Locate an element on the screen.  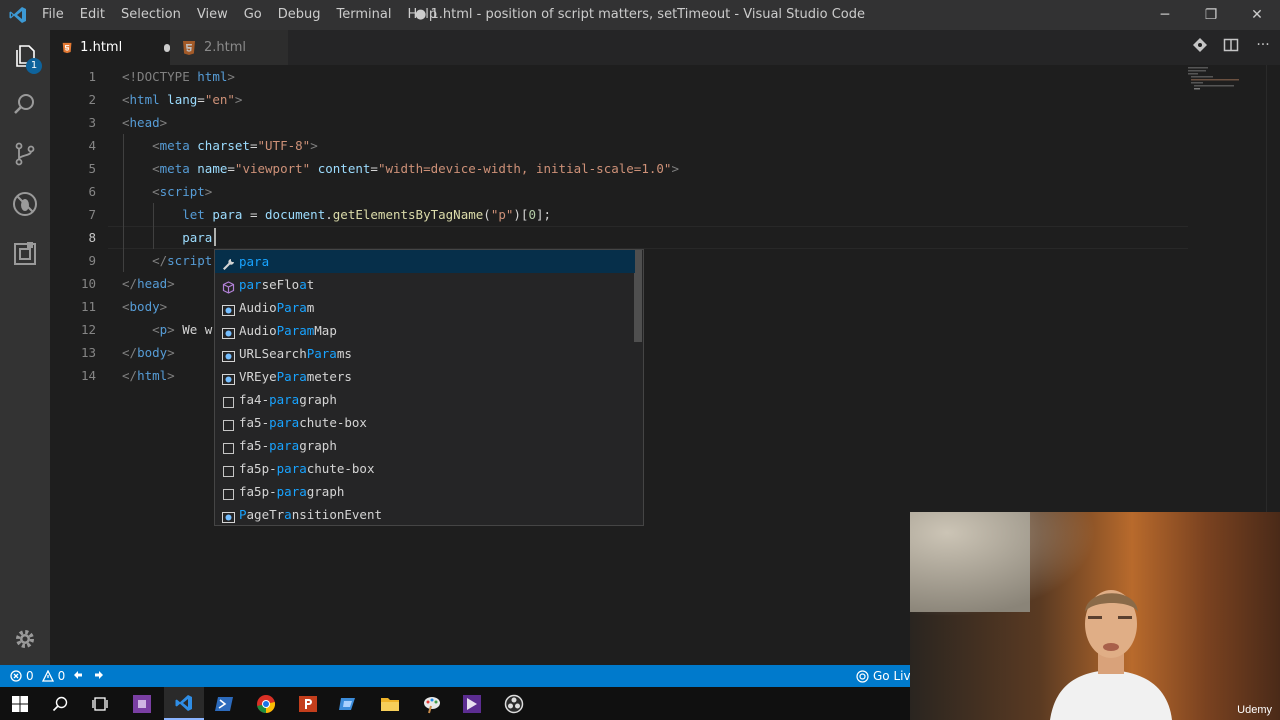
minimize-button: ─ is located at coordinates (1165, 15).